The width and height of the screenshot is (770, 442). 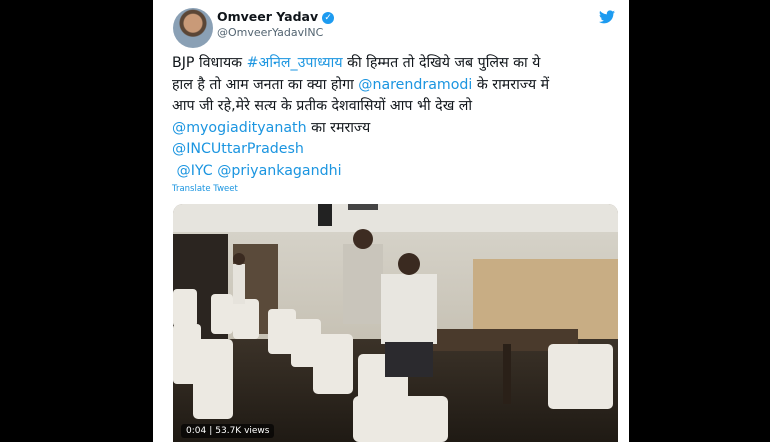 I want to click on author-name: Omveer Yadav, so click(x=267, y=16).